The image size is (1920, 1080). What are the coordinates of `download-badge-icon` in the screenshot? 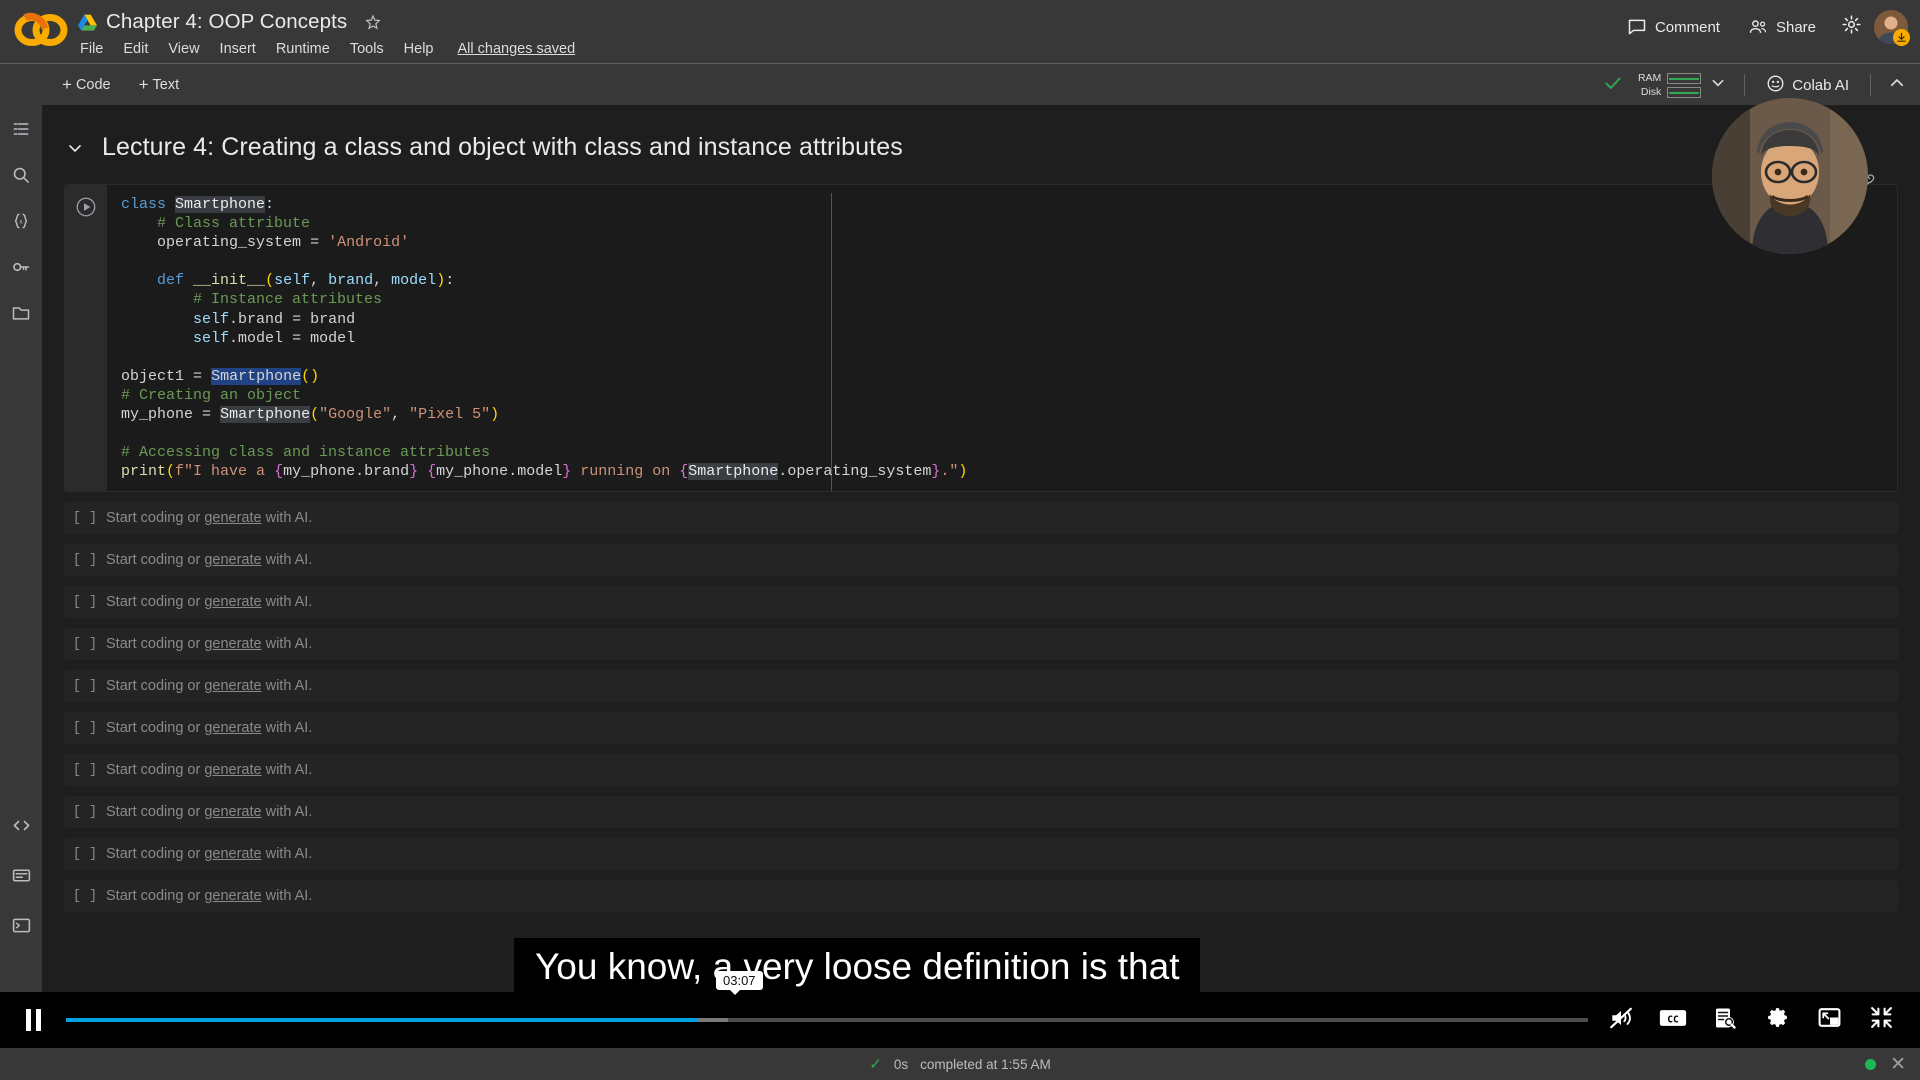 It's located at (1901, 37).